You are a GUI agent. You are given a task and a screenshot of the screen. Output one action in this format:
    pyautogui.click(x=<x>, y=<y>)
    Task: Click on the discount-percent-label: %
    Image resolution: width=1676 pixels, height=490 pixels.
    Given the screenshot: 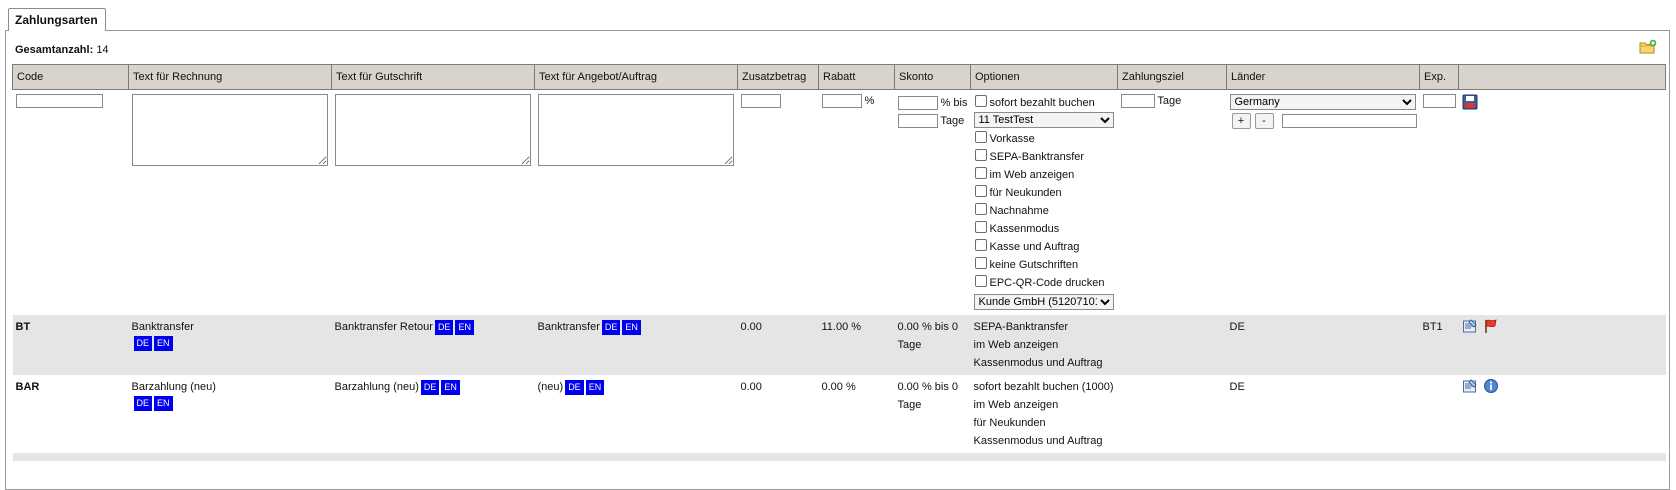 What is the action you would take?
    pyautogui.click(x=869, y=101)
    